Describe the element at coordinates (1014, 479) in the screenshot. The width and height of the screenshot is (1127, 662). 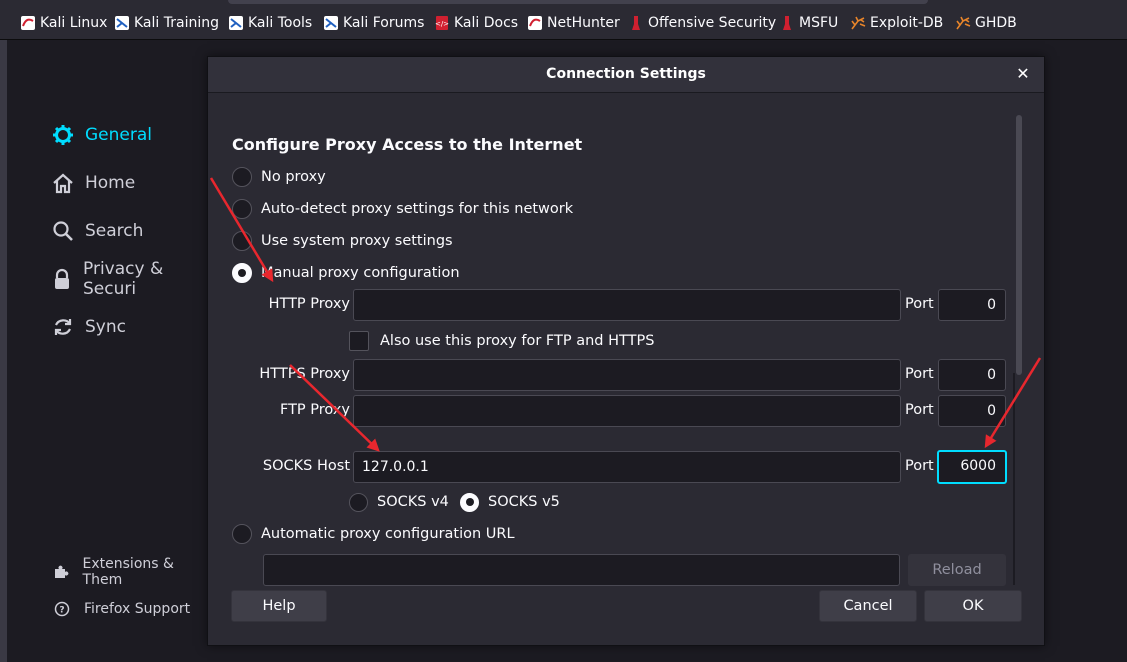
I see `scroll-divider` at that location.